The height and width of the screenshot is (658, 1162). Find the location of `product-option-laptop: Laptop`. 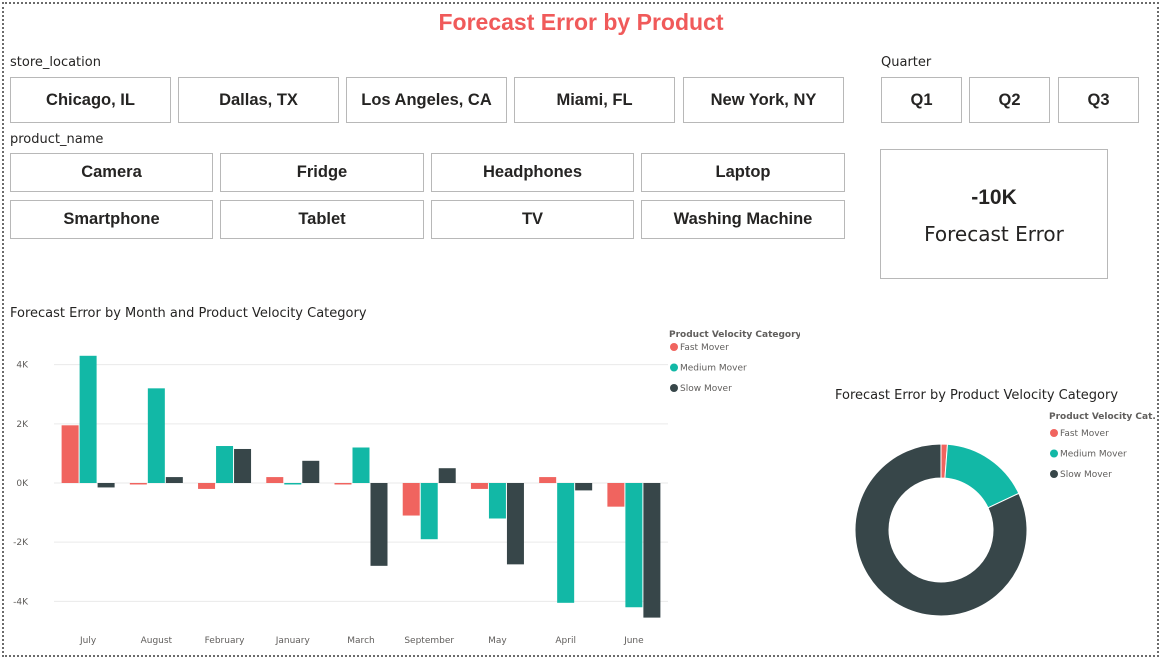

product-option-laptop: Laptop is located at coordinates (743, 172).